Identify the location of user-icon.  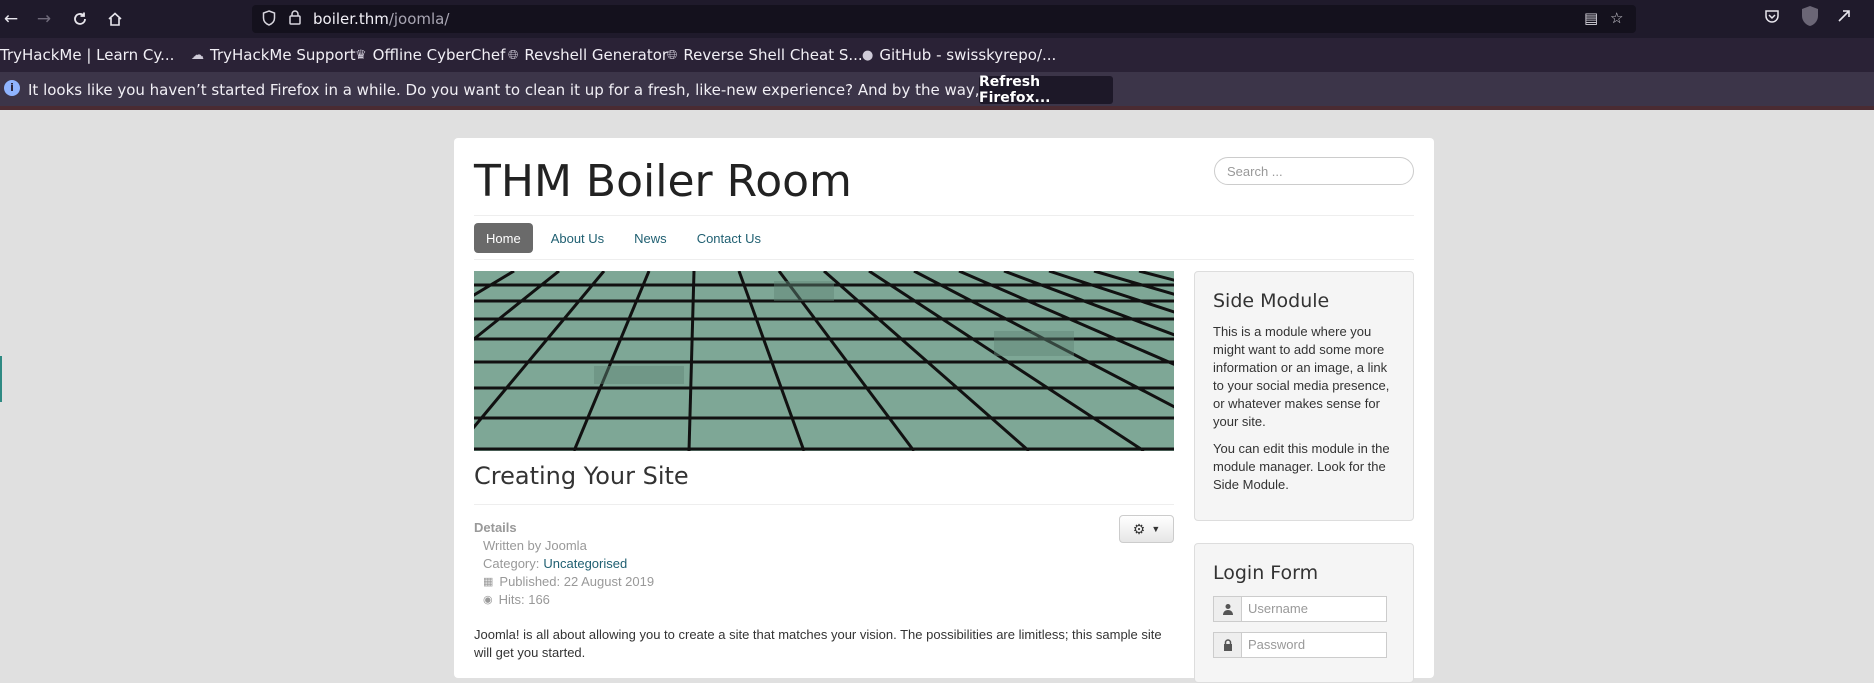
(1228, 609).